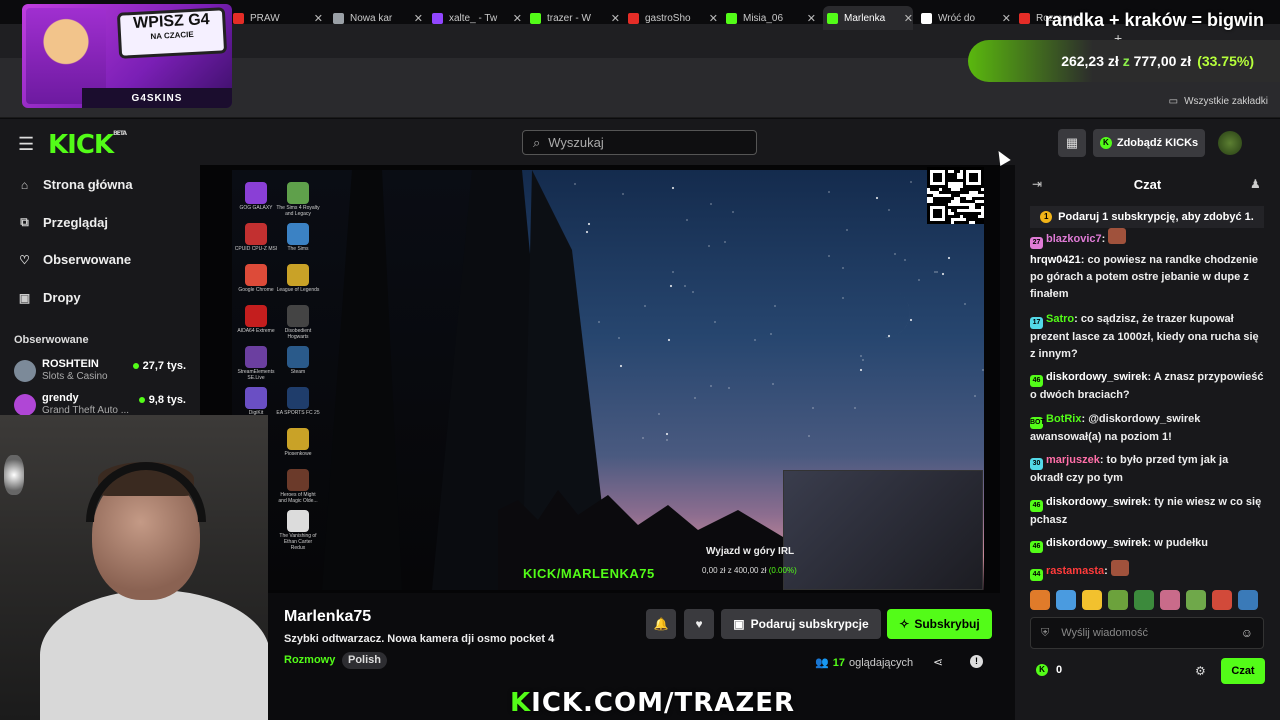  What do you see at coordinates (1124, 61) in the screenshot?
I see `donation-goal: 262,23 zł z 777,00 zł (33.75%)` at bounding box center [1124, 61].